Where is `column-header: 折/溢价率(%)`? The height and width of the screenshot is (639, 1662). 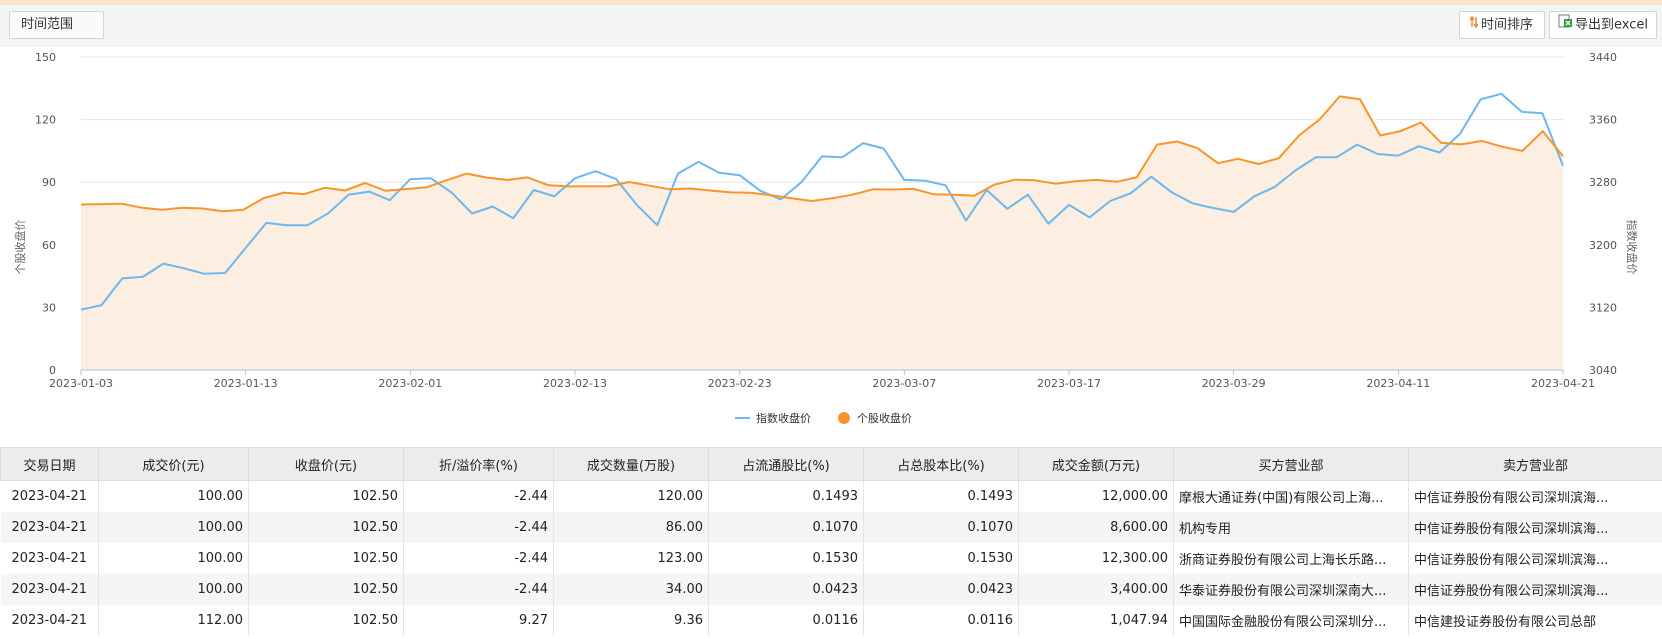 column-header: 折/溢价率(%) is located at coordinates (478, 464).